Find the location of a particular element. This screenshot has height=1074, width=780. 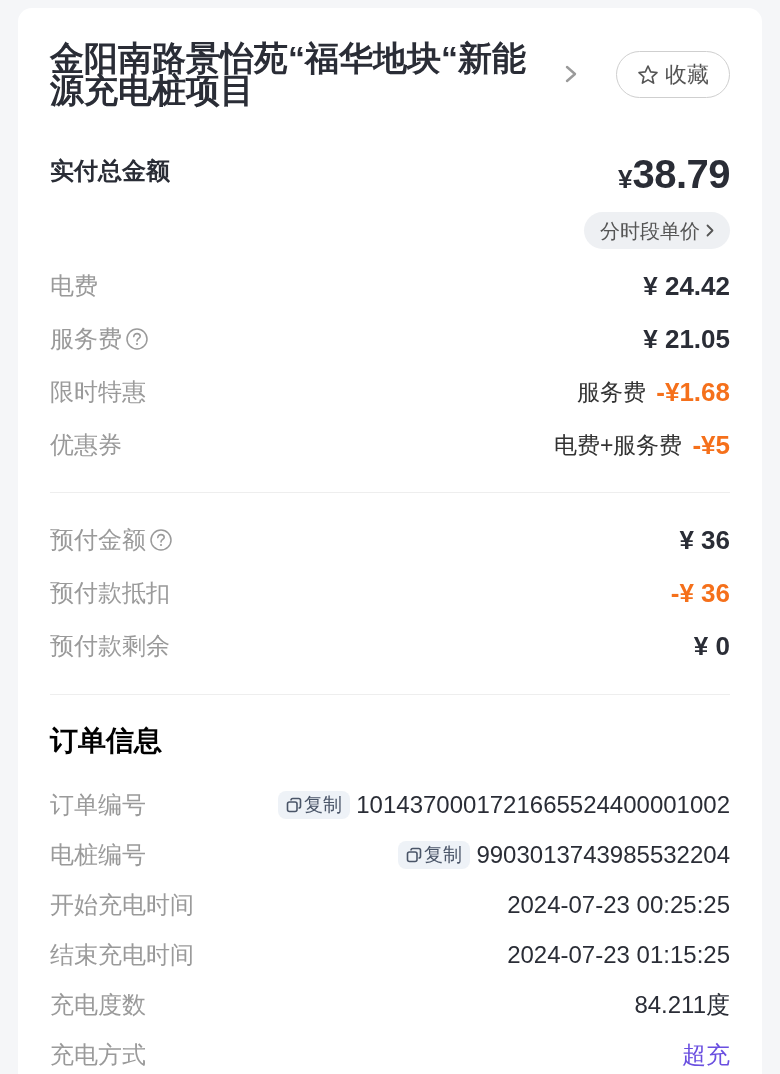

discount-scope: 服务费 is located at coordinates (612, 392).